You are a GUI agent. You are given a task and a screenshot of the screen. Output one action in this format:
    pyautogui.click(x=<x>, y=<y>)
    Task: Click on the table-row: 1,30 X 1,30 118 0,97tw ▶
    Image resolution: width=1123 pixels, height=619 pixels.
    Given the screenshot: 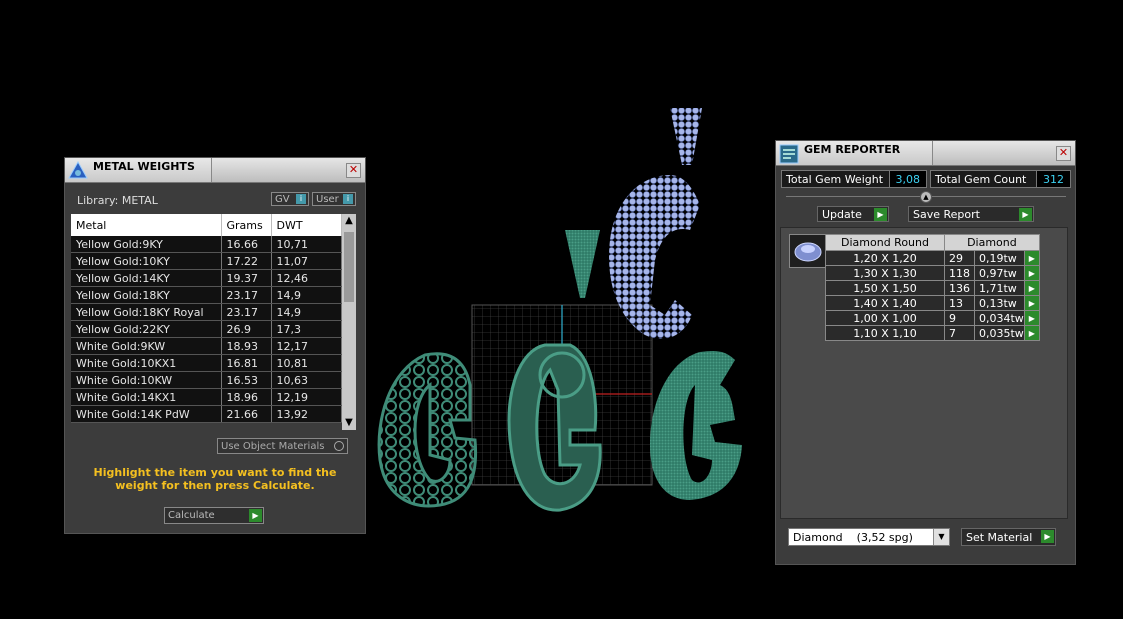 What is the action you would take?
    pyautogui.click(x=932, y=273)
    